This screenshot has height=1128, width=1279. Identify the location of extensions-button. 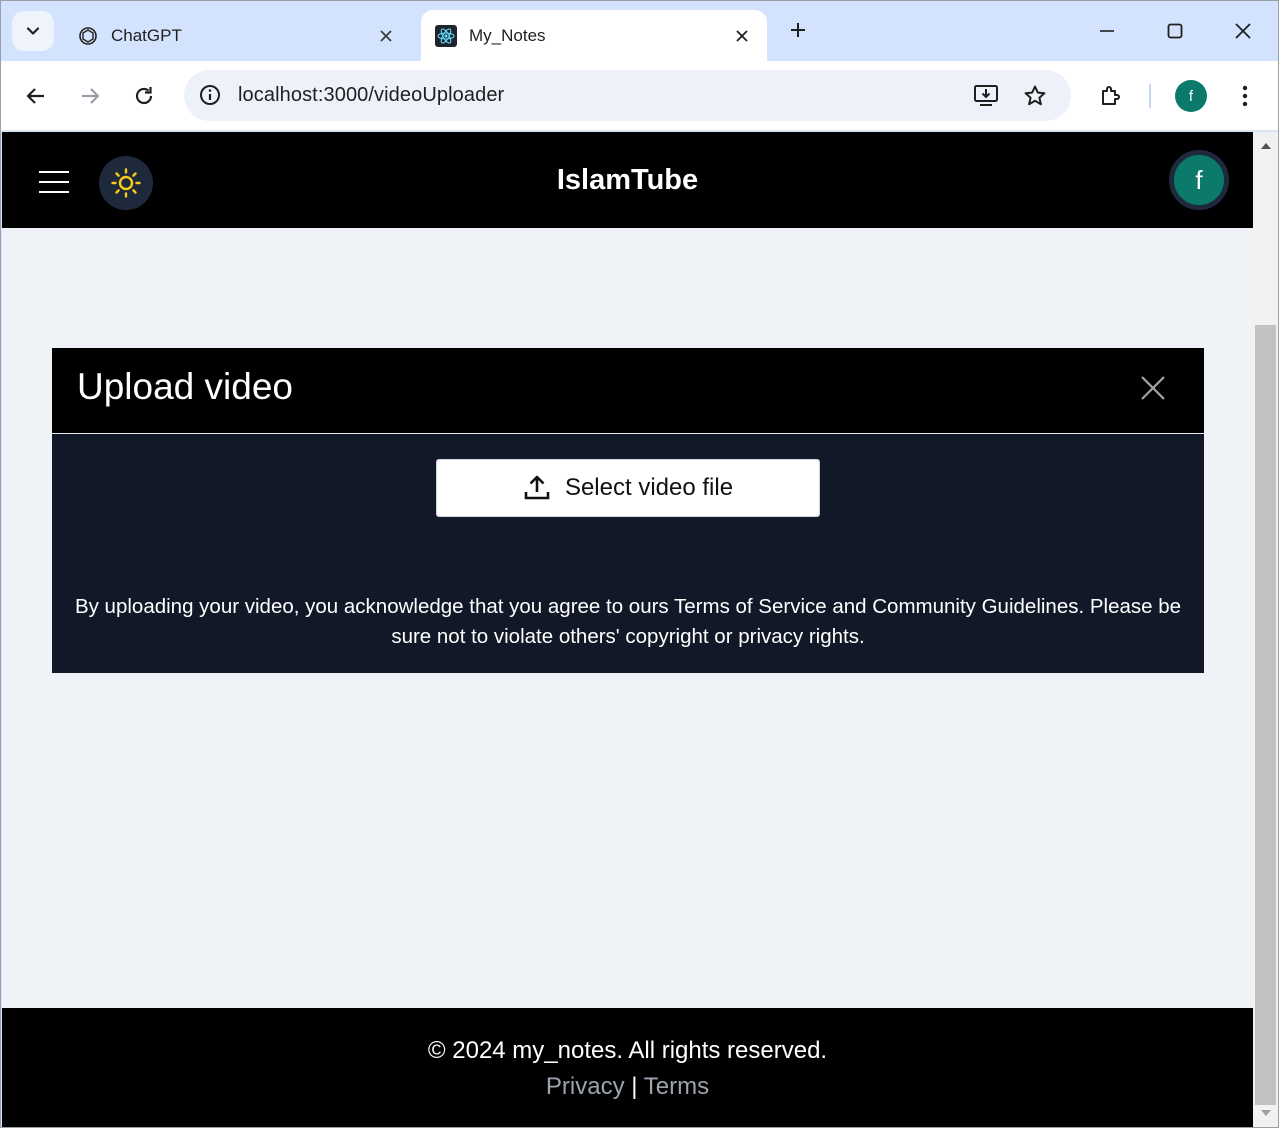
(1111, 96).